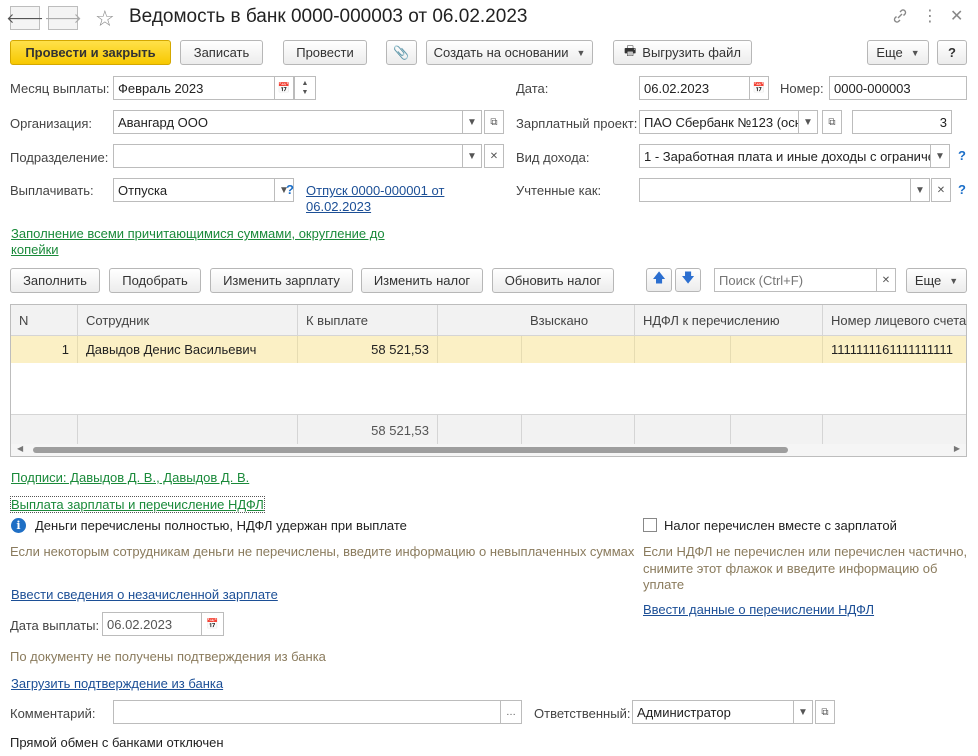 The height and width of the screenshot is (756, 978). What do you see at coordinates (194, 190) in the screenshot?
I see `pay-field: Отпуска` at bounding box center [194, 190].